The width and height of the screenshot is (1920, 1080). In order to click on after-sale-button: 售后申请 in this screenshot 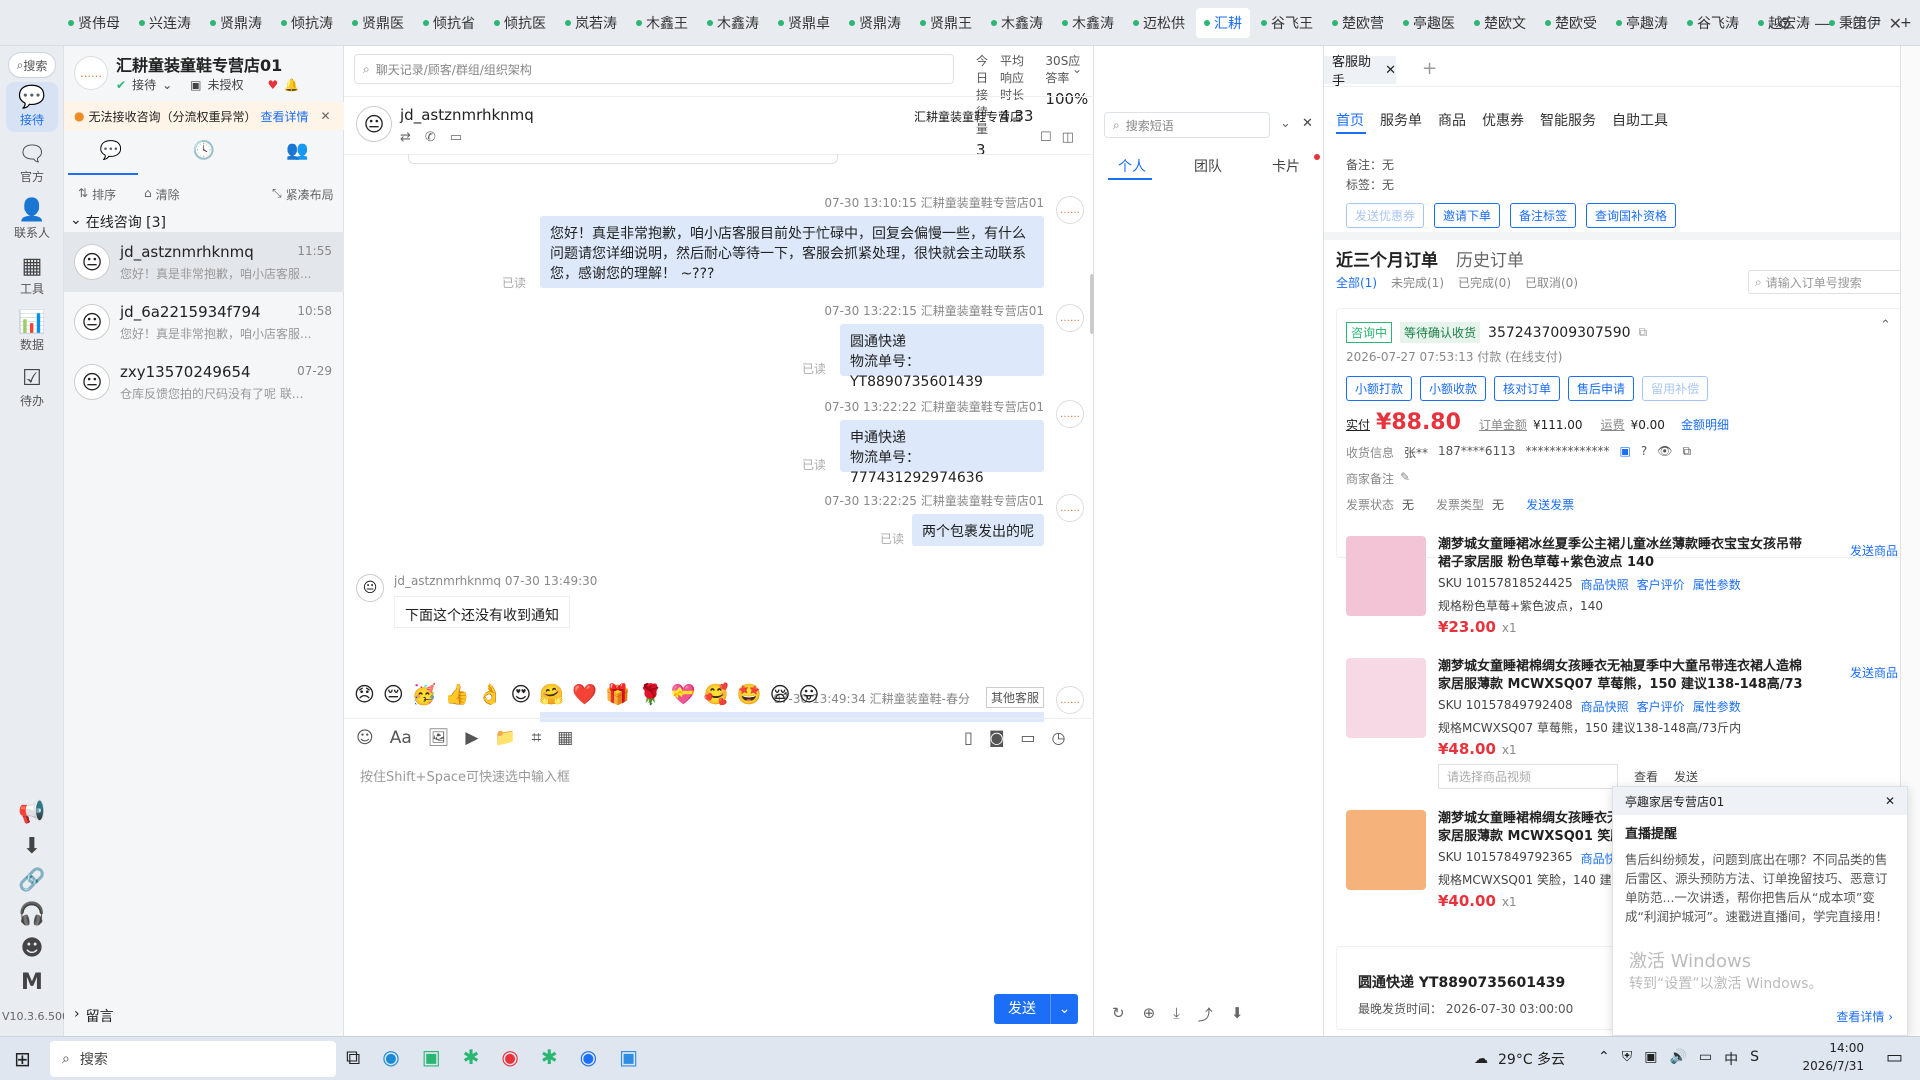, I will do `click(1601, 388)`.